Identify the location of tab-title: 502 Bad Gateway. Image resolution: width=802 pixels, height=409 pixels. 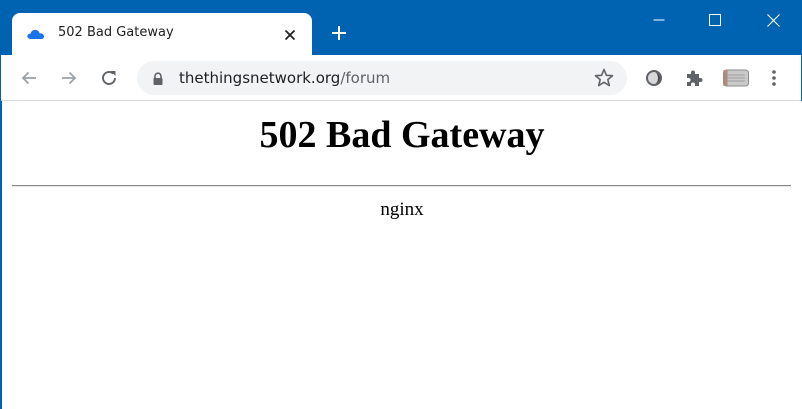
(116, 32).